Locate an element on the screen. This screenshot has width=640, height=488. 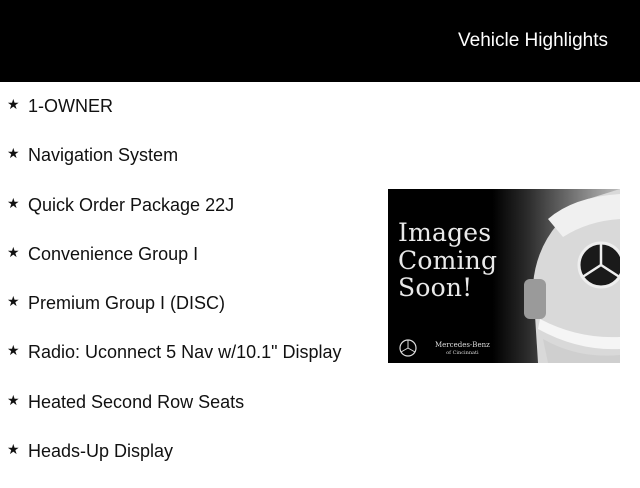
highlight-label: Quick Order Package 22J is located at coordinates (131, 204).